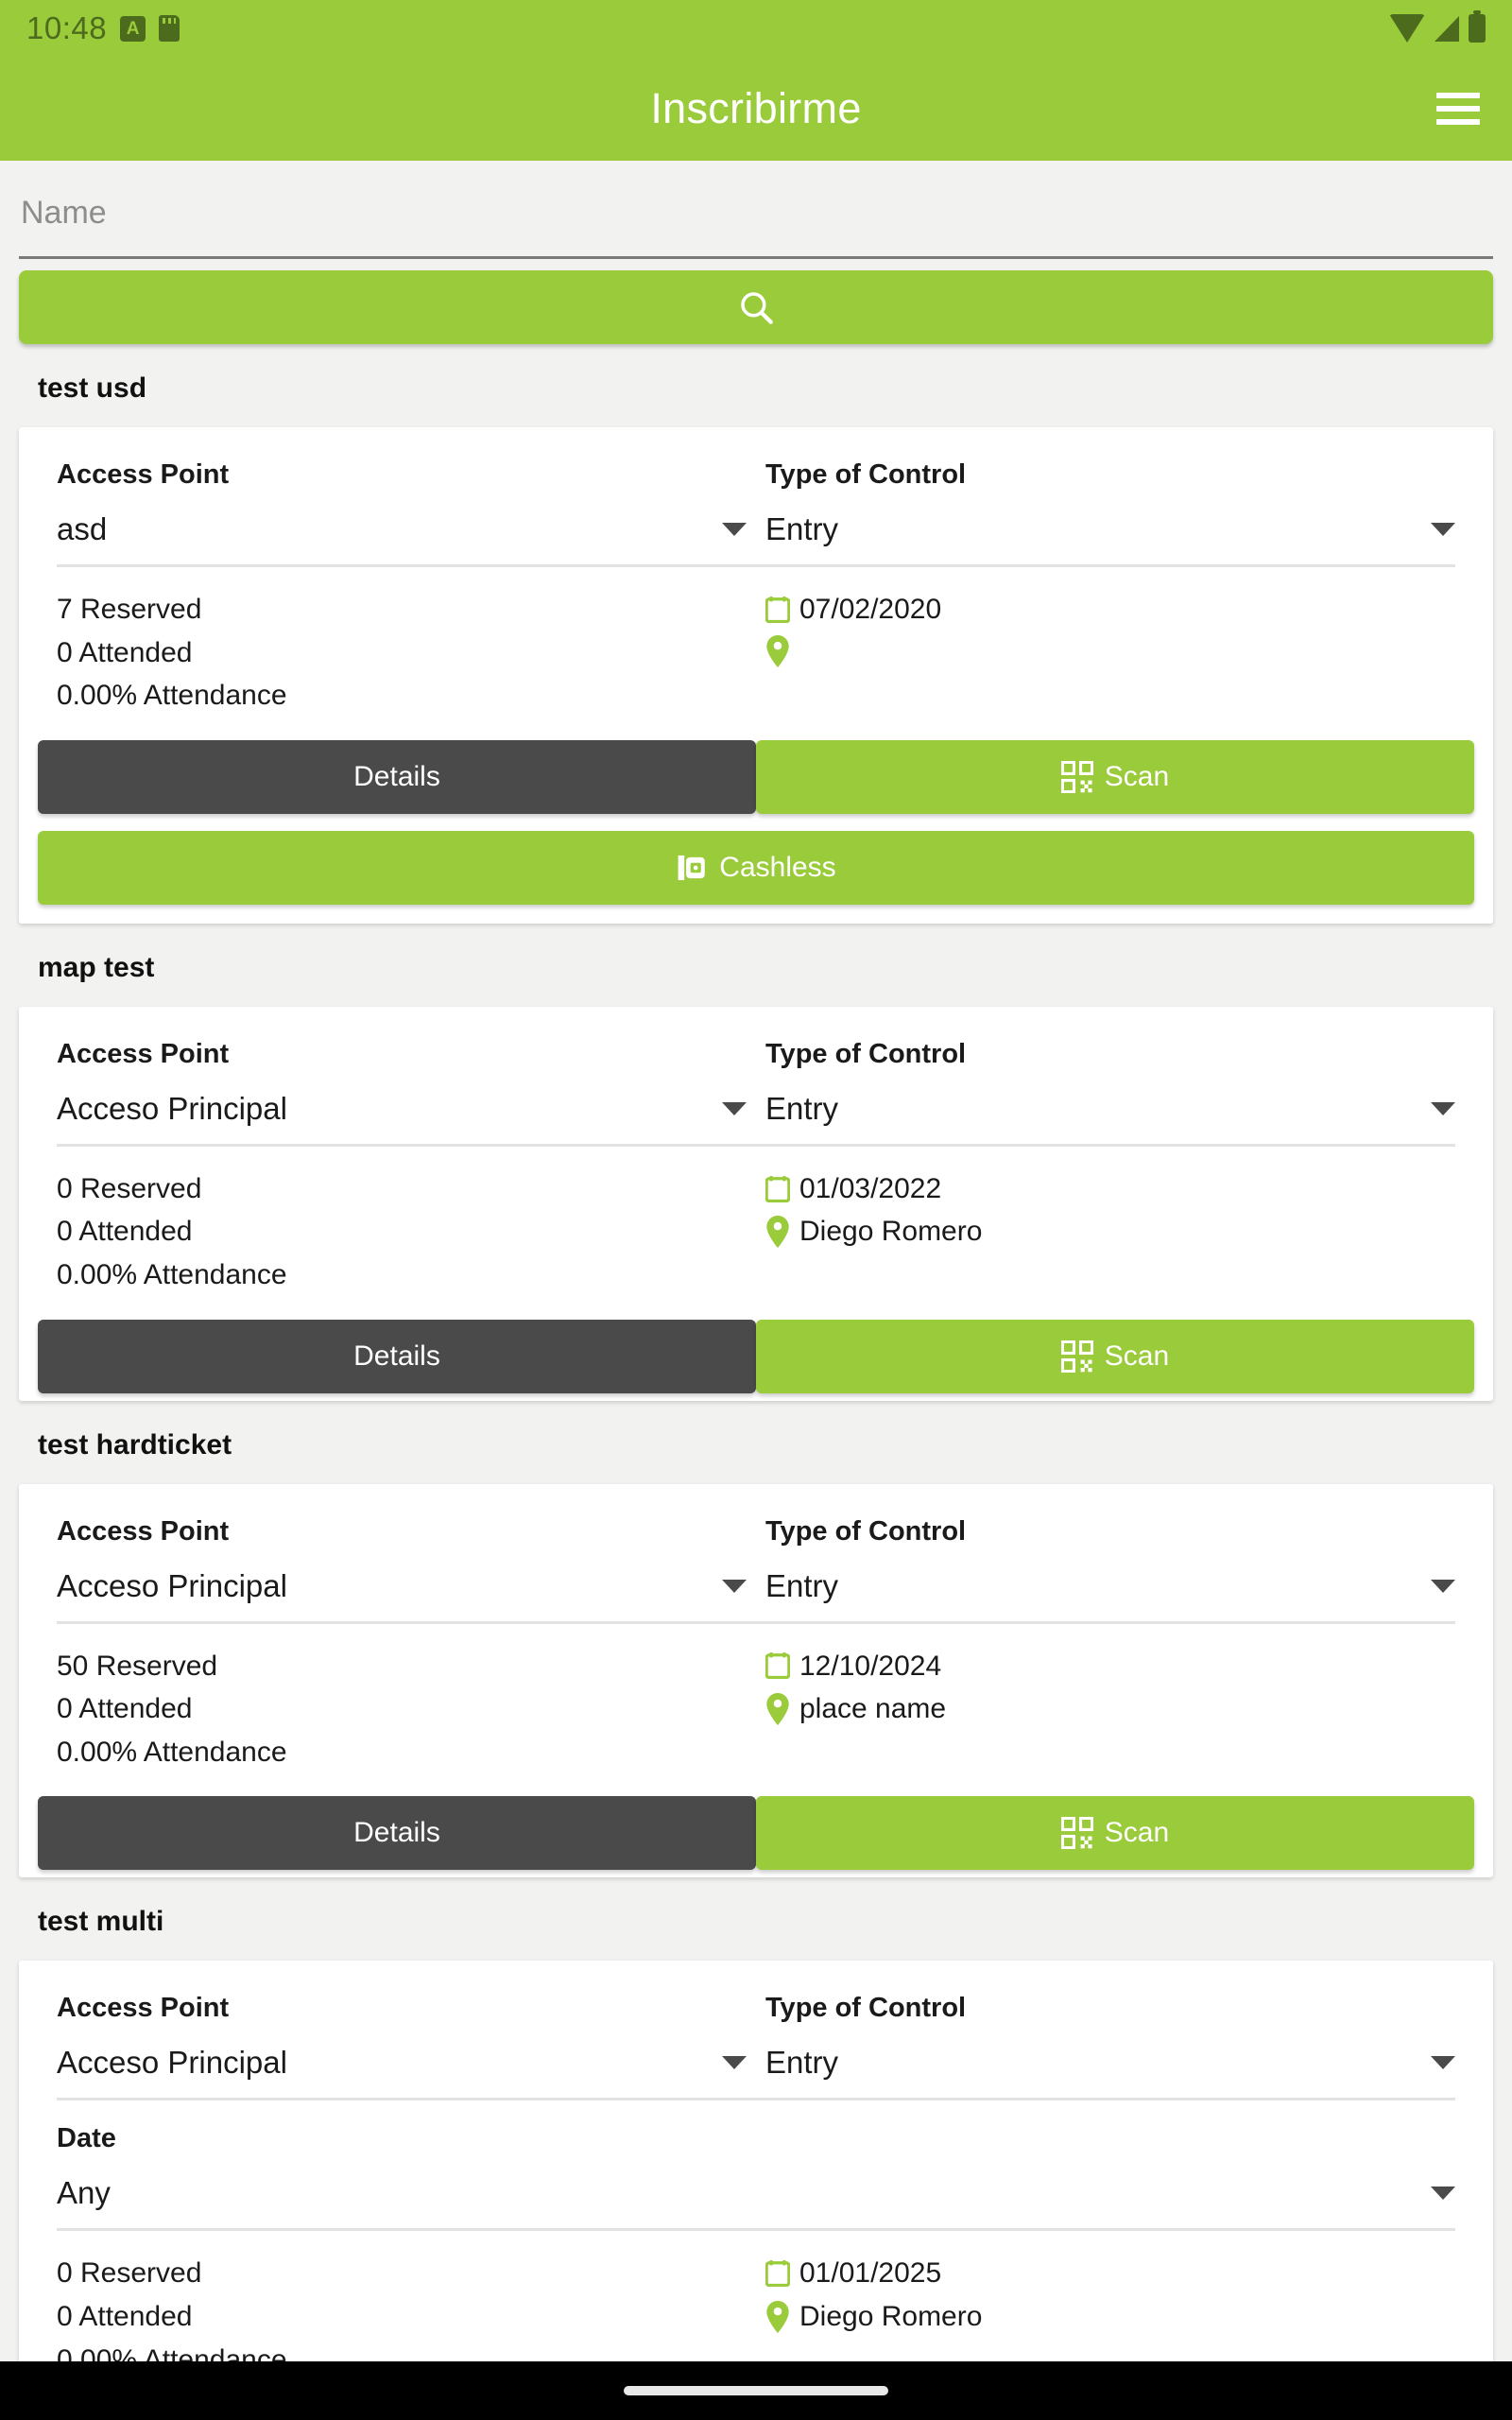 This screenshot has height=2420, width=1512. I want to click on date-value: Any, so click(84, 2193).